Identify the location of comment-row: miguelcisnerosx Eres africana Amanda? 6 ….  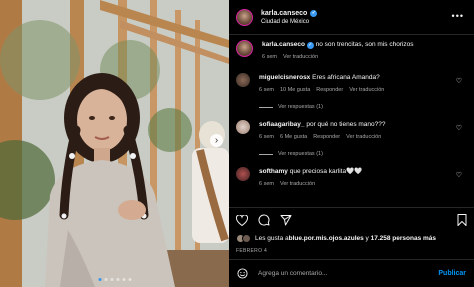
(351, 91).